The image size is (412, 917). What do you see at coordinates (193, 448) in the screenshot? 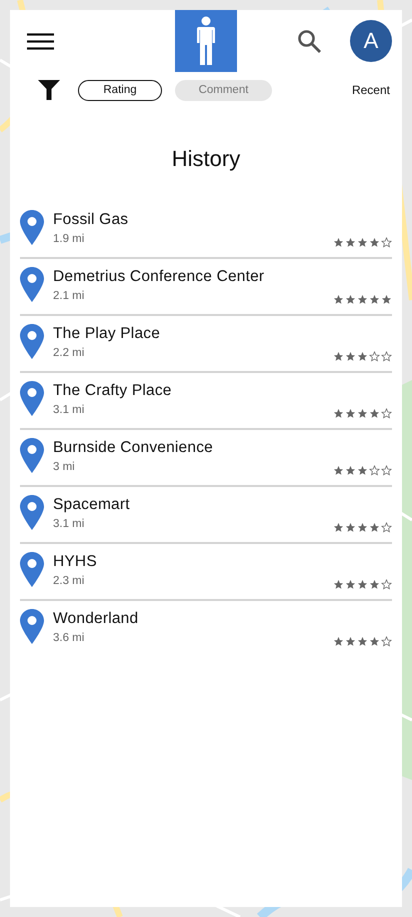
I see `place-name: Burnside Convenience` at bounding box center [193, 448].